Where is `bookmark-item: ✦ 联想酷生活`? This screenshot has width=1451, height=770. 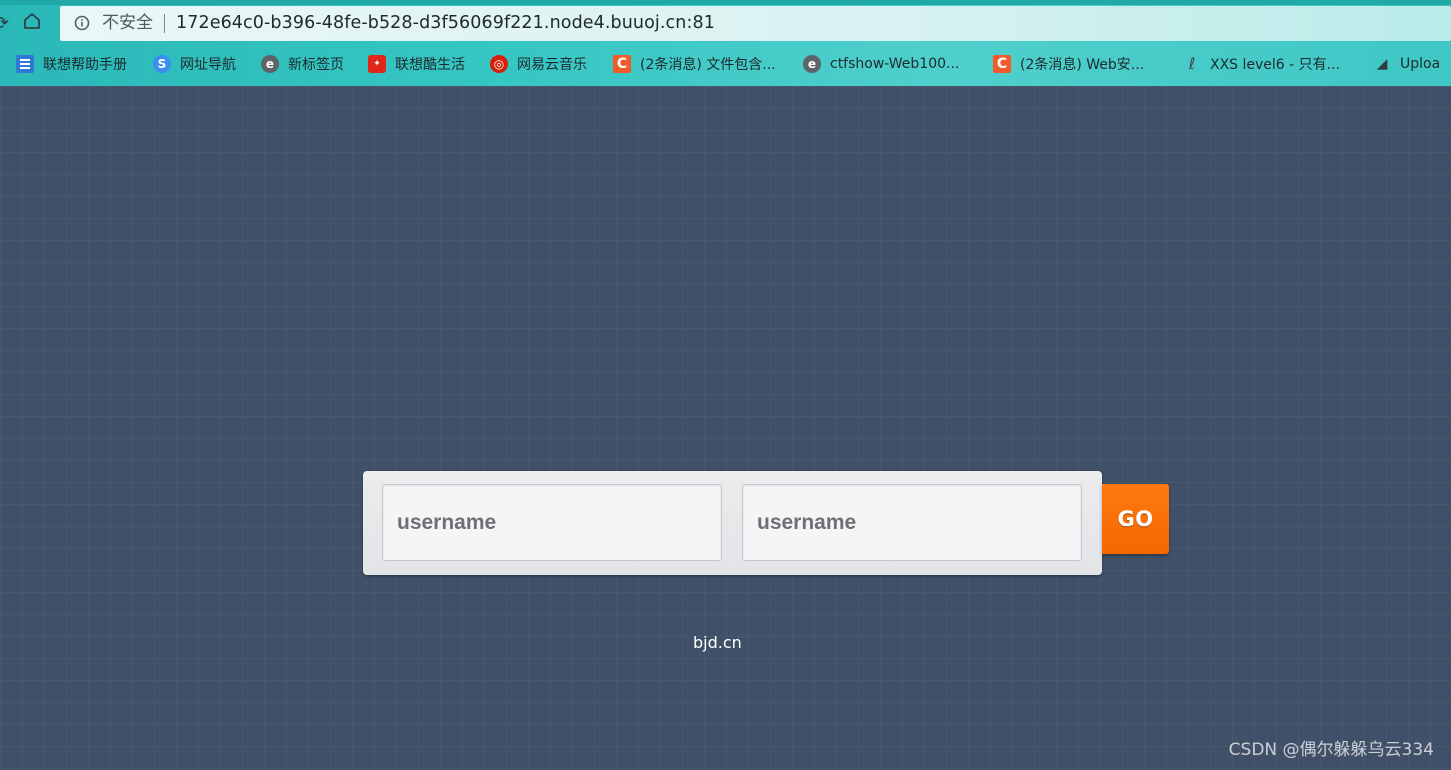
bookmark-item: ✦ 联想酷生活 is located at coordinates (416, 64).